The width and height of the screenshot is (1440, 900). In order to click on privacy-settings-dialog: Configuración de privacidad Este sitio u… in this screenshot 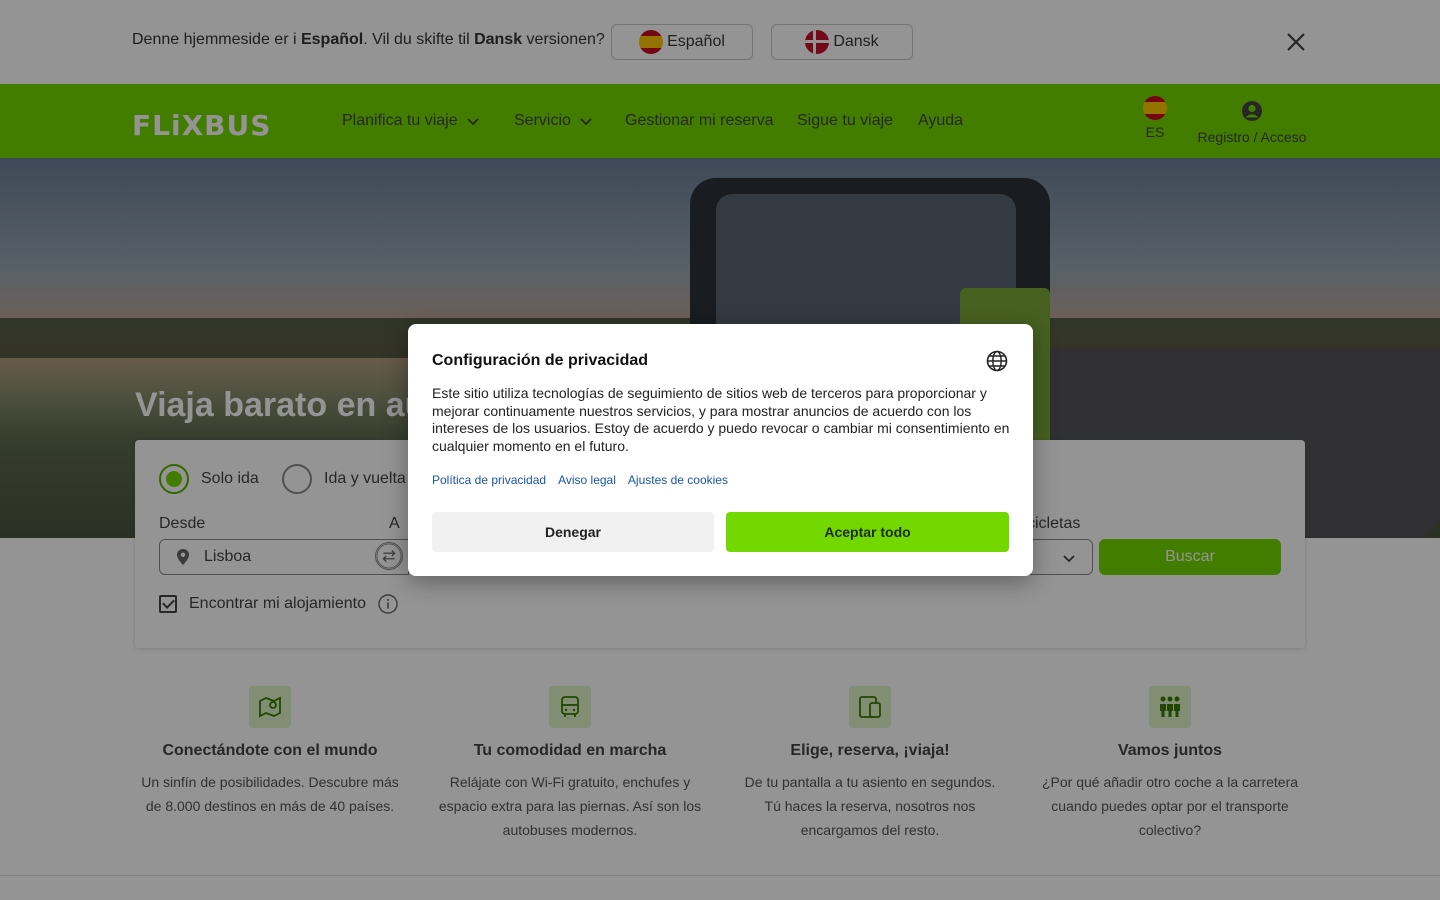, I will do `click(720, 450)`.